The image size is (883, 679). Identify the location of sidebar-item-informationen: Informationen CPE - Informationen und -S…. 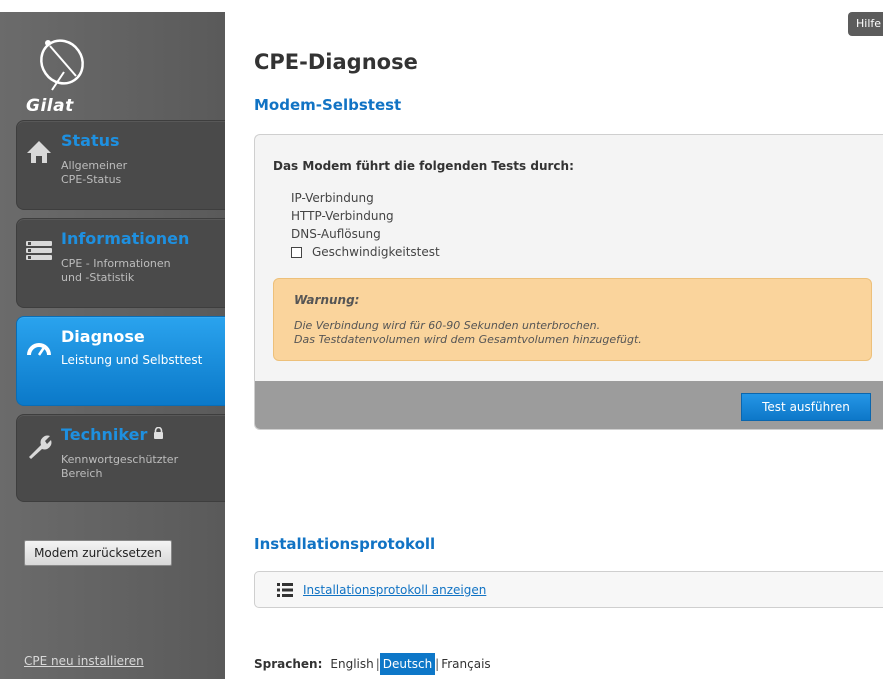
(120, 263).